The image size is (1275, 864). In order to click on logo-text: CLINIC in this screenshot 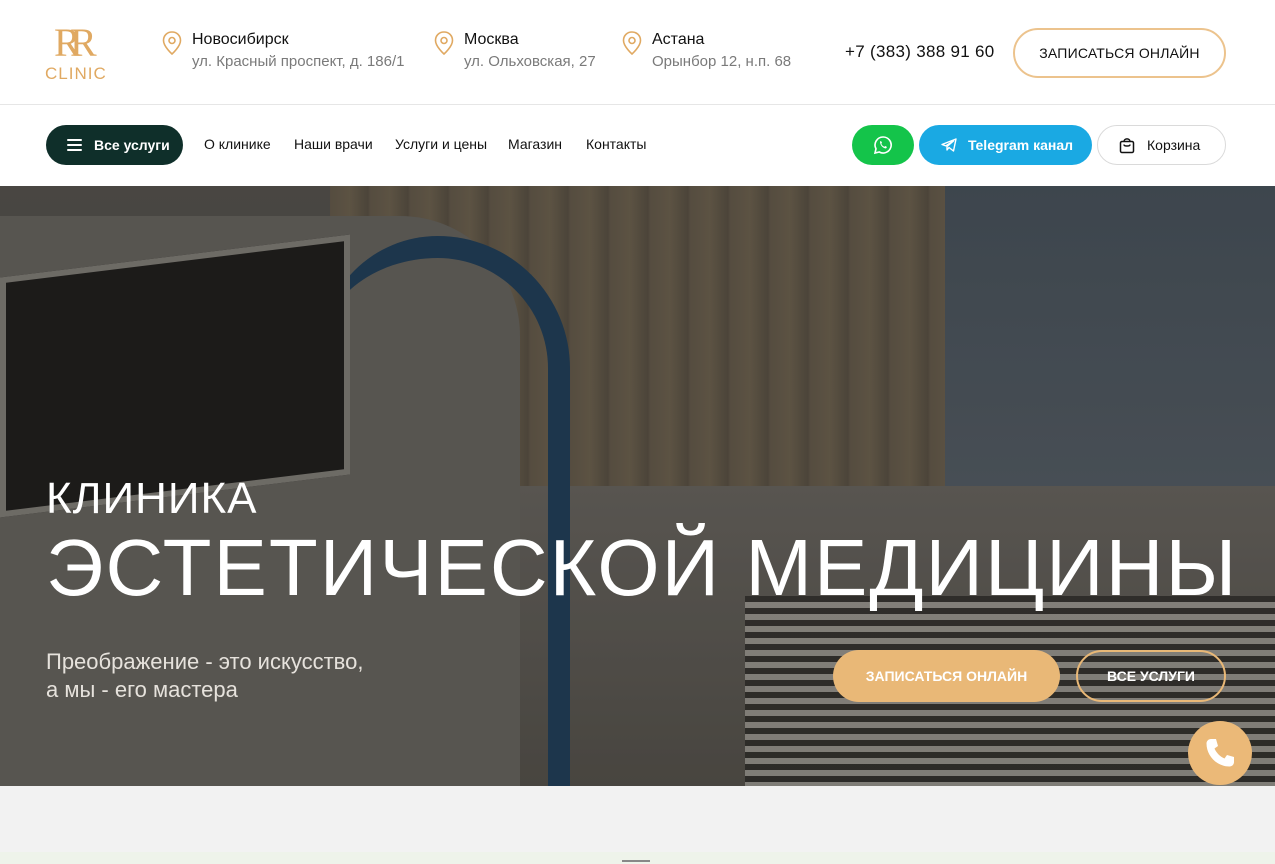, I will do `click(76, 73)`.